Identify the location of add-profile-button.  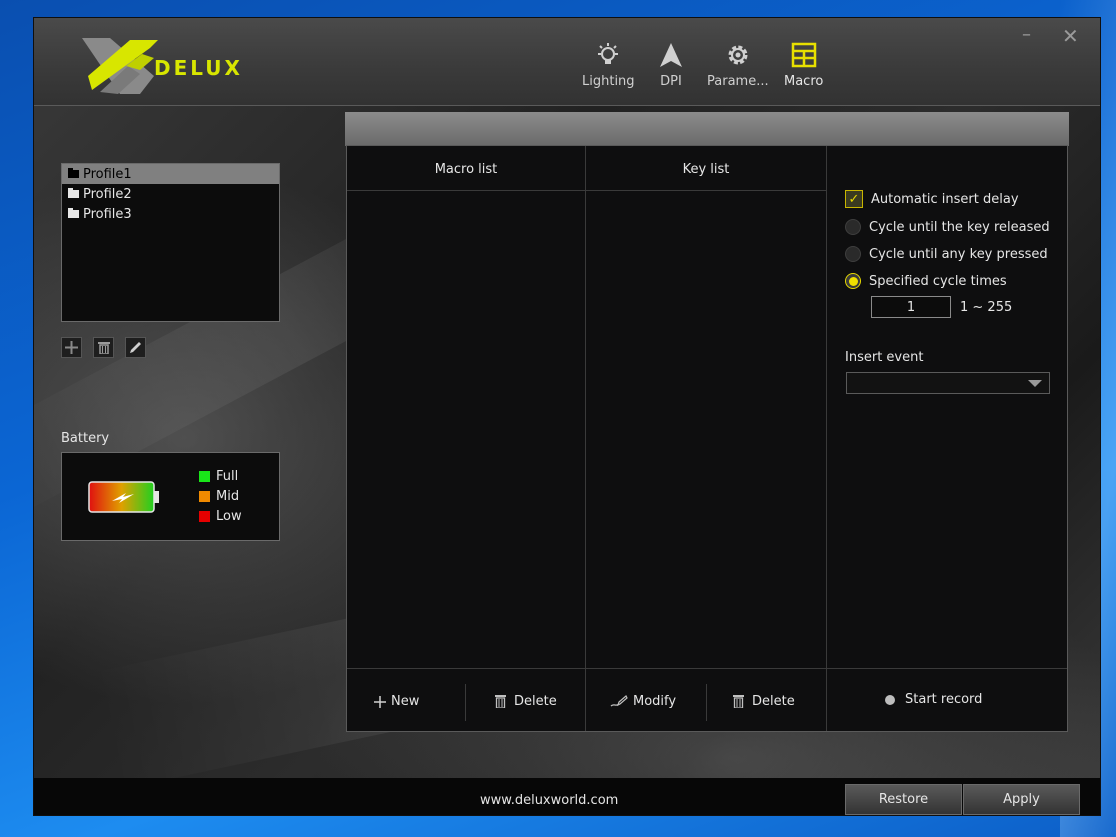
(71, 347).